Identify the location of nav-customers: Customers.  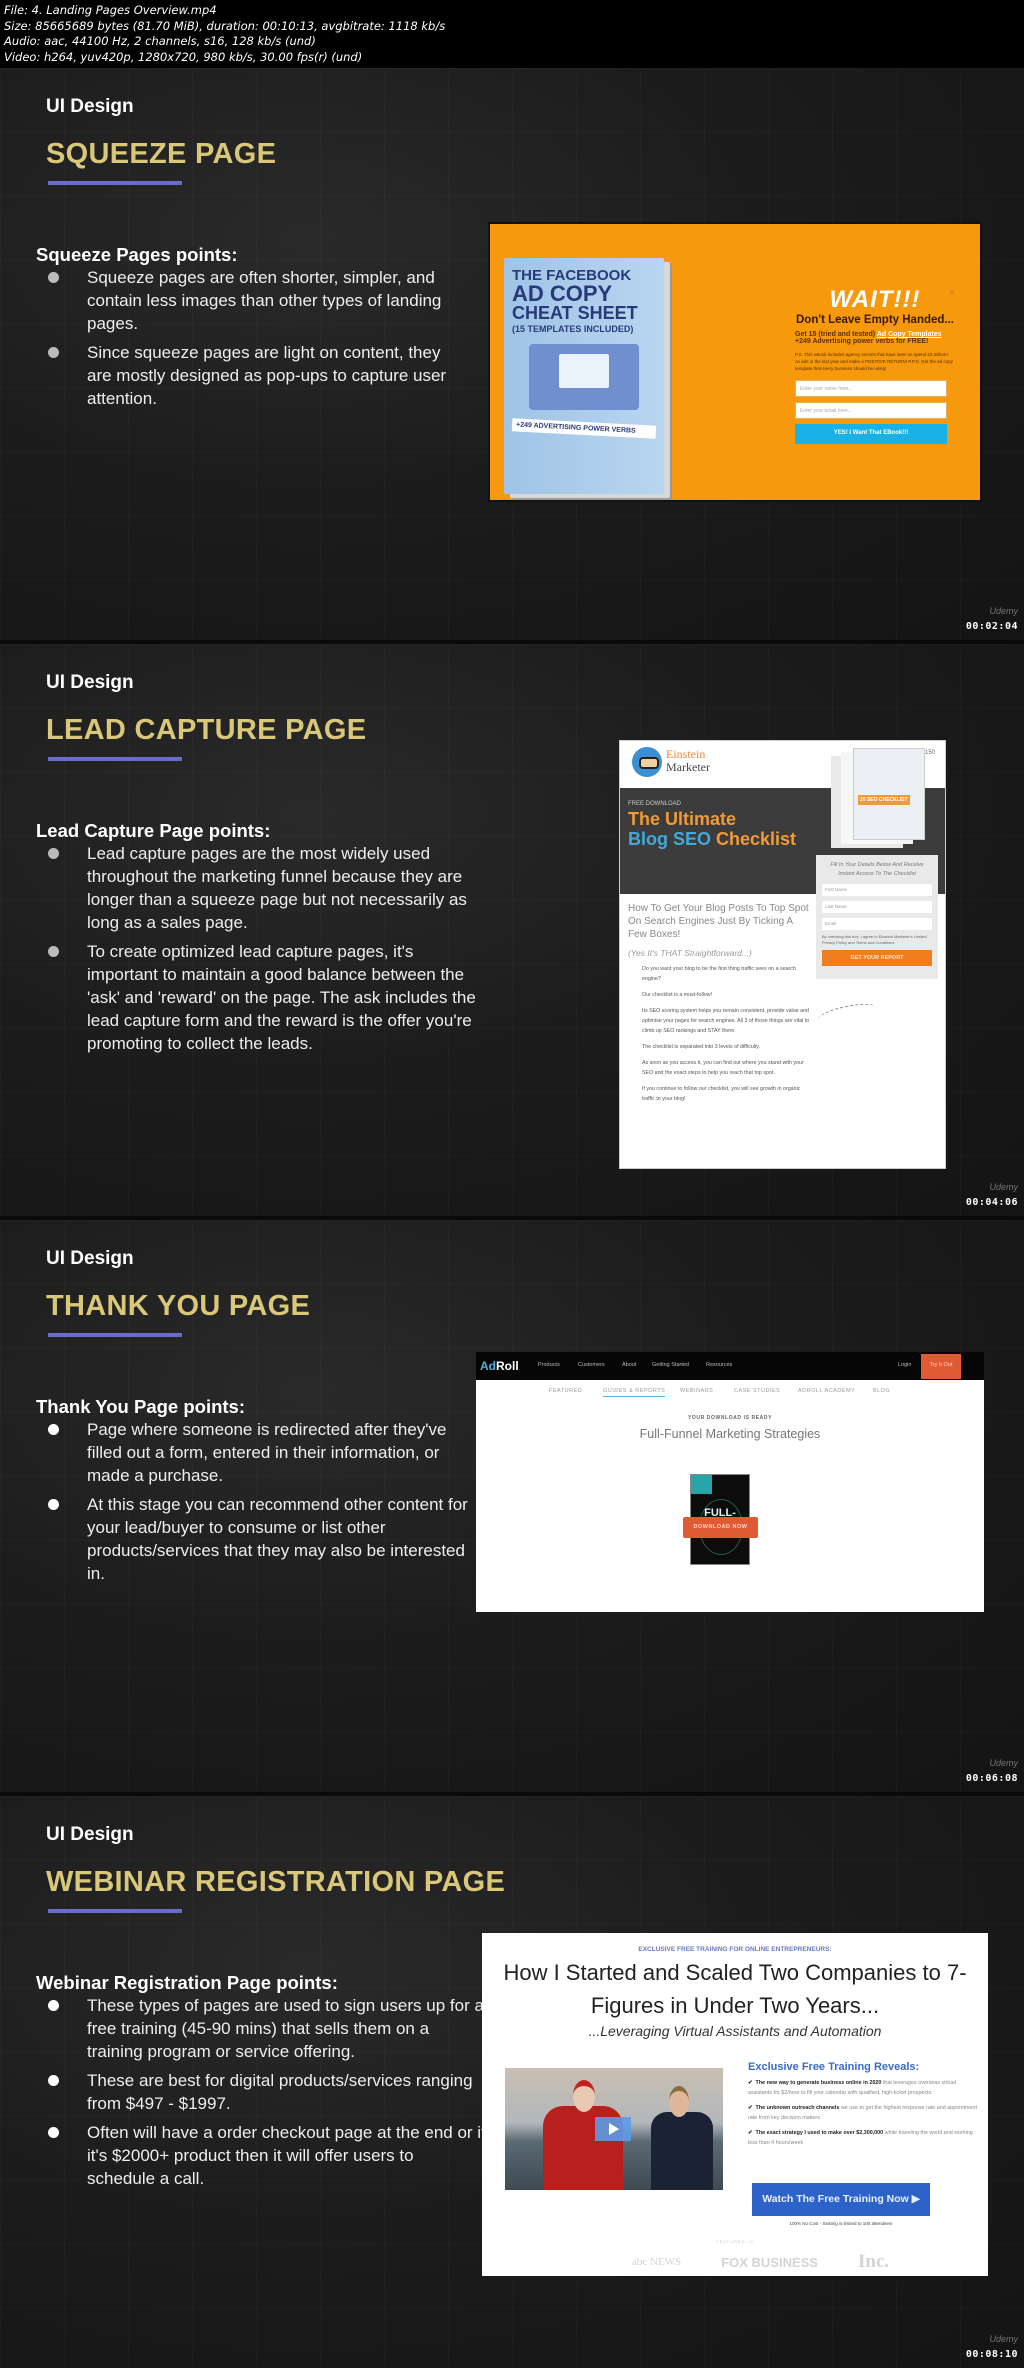
(591, 1365).